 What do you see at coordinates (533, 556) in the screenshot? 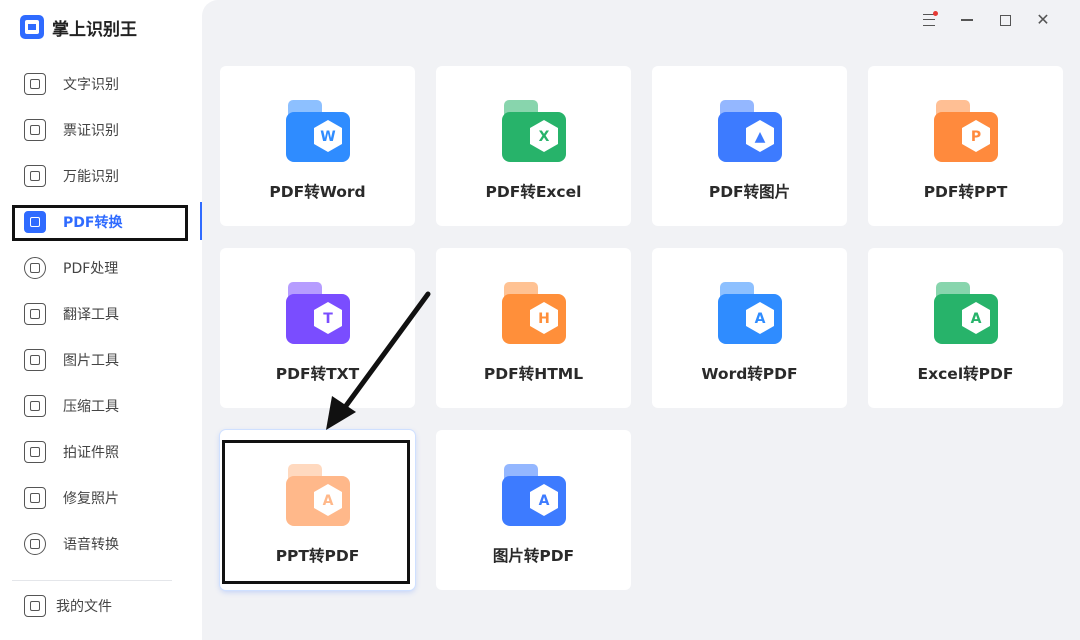
I see `tool-card-label: 图片转PDF` at bounding box center [533, 556].